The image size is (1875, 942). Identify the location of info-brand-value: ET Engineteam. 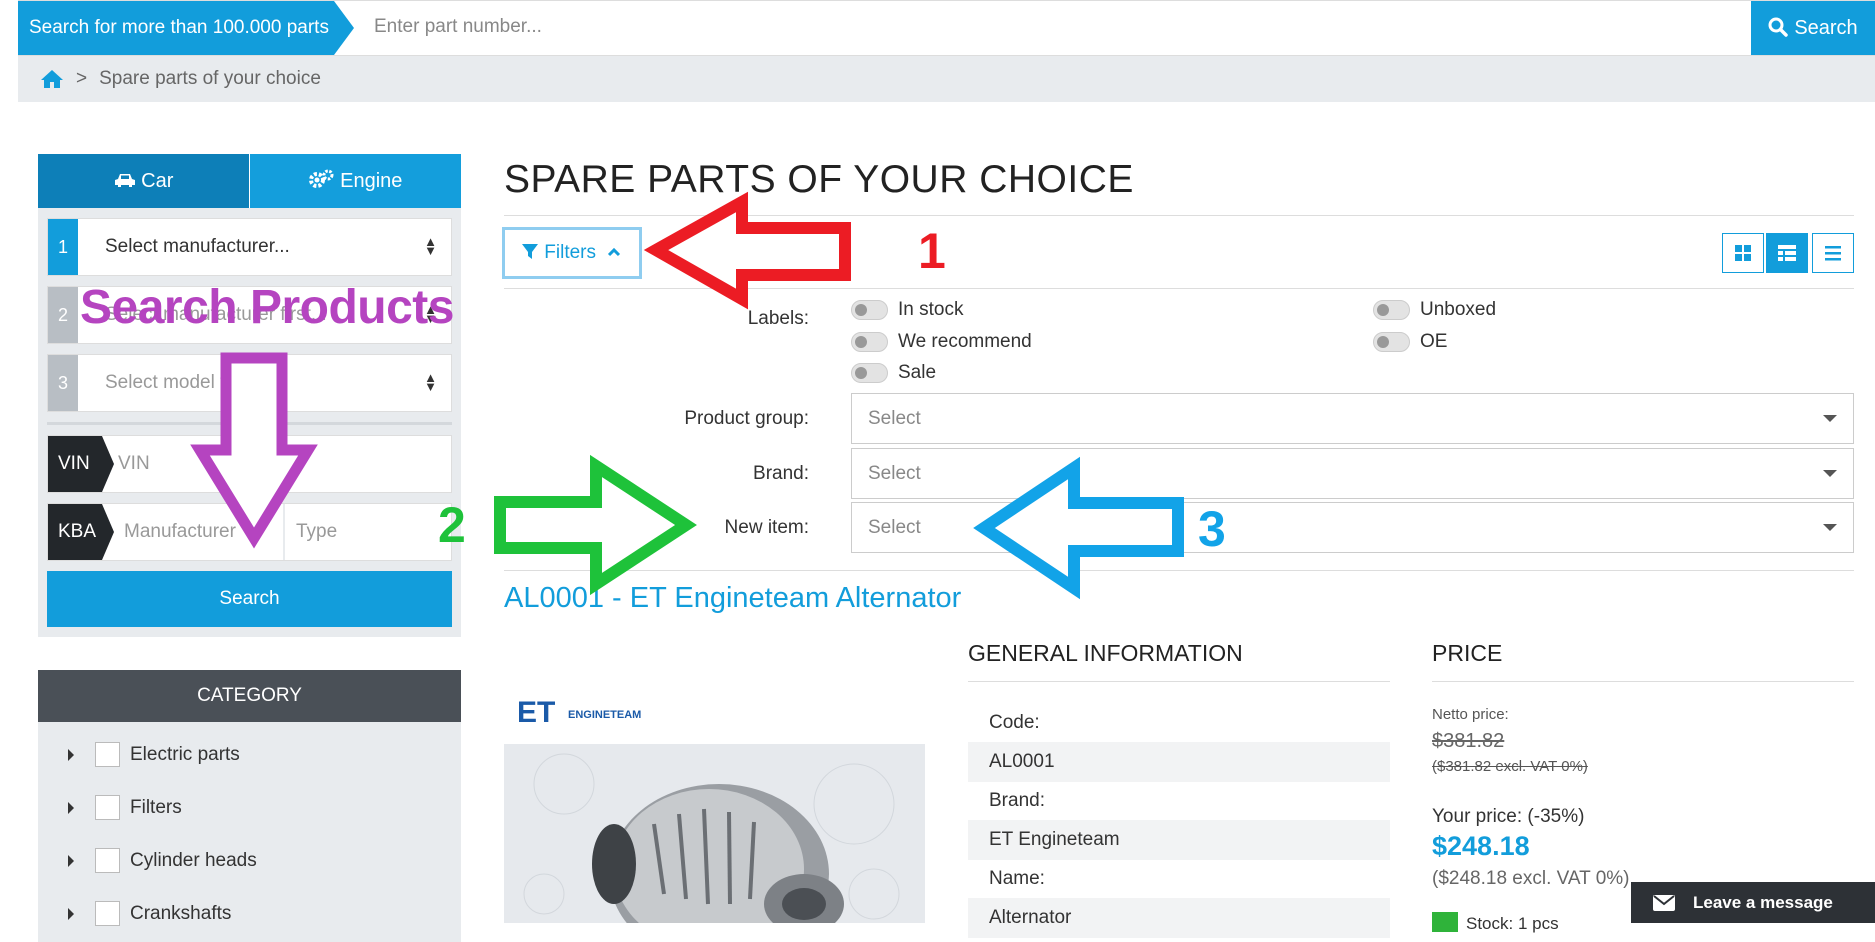
(1179, 840).